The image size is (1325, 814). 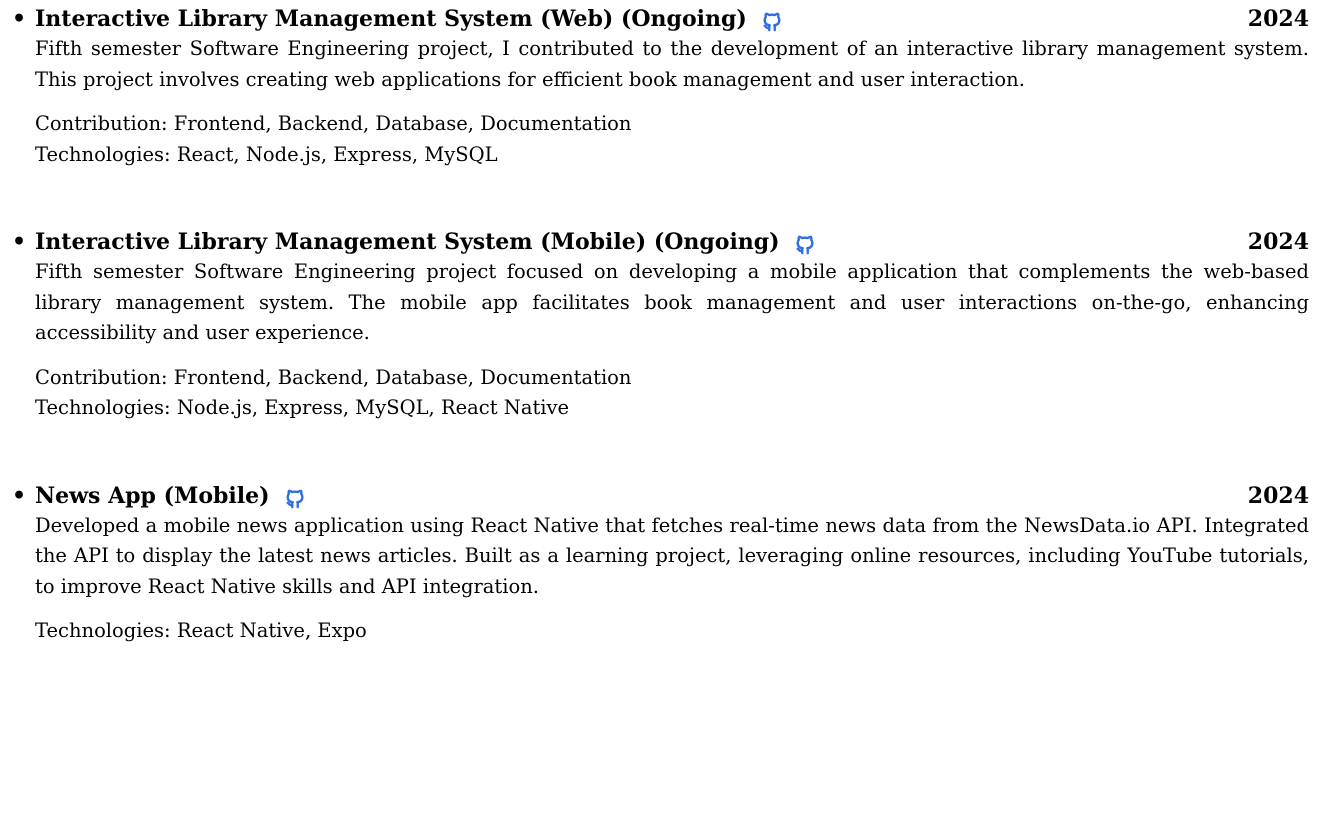 What do you see at coordinates (660, 496) in the screenshot?
I see `project-header: • News App (Mobile) 2024` at bounding box center [660, 496].